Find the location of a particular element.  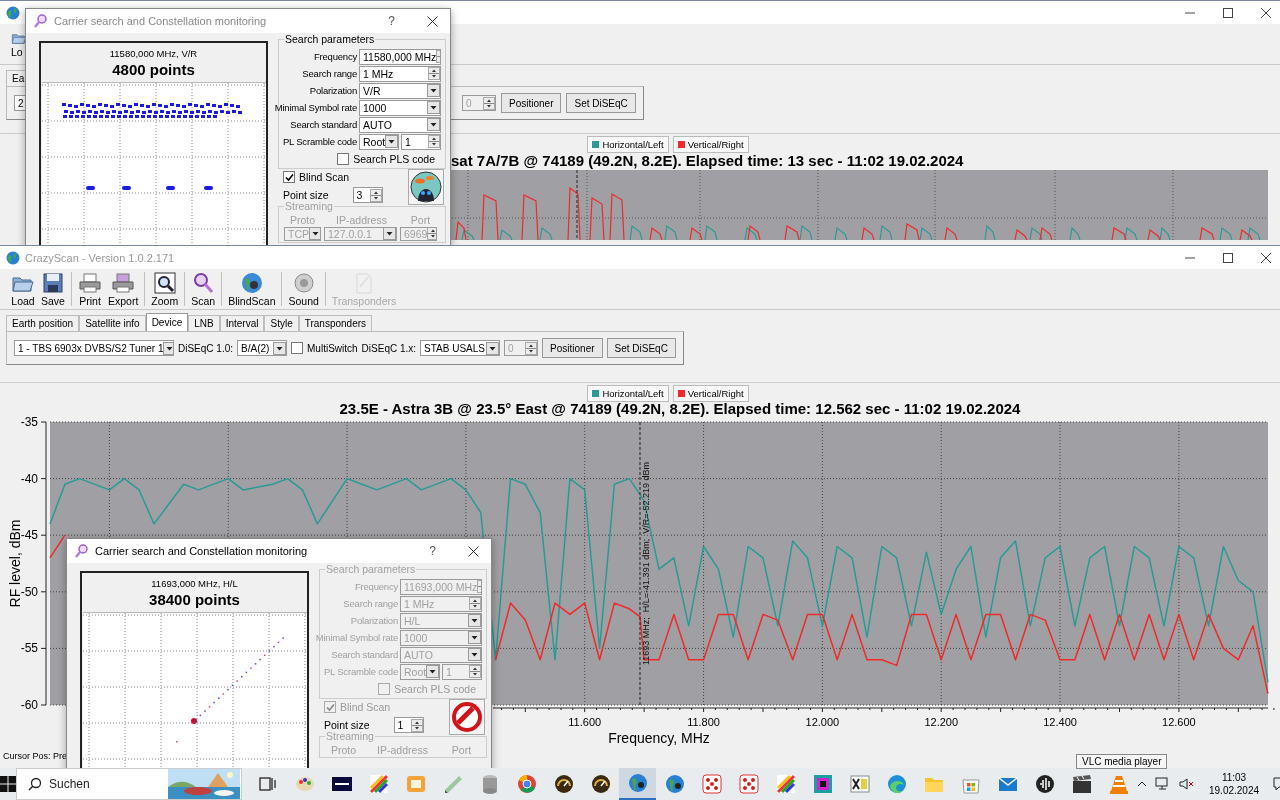

chevron-up-icon is located at coordinates (1142, 784).